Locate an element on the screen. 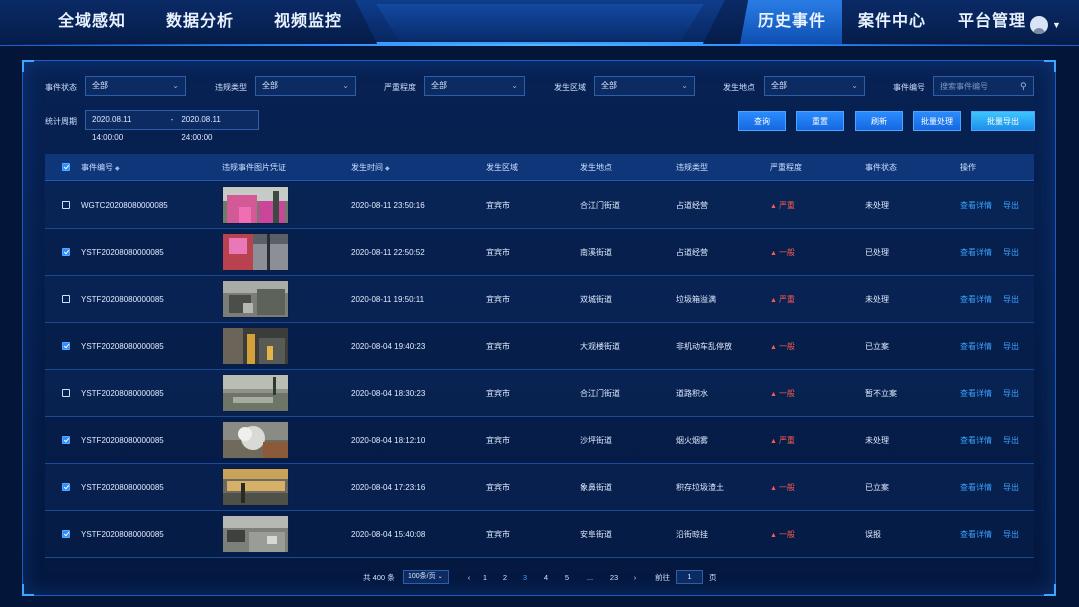  cell-status: 已立案 is located at coordinates (877, 487).